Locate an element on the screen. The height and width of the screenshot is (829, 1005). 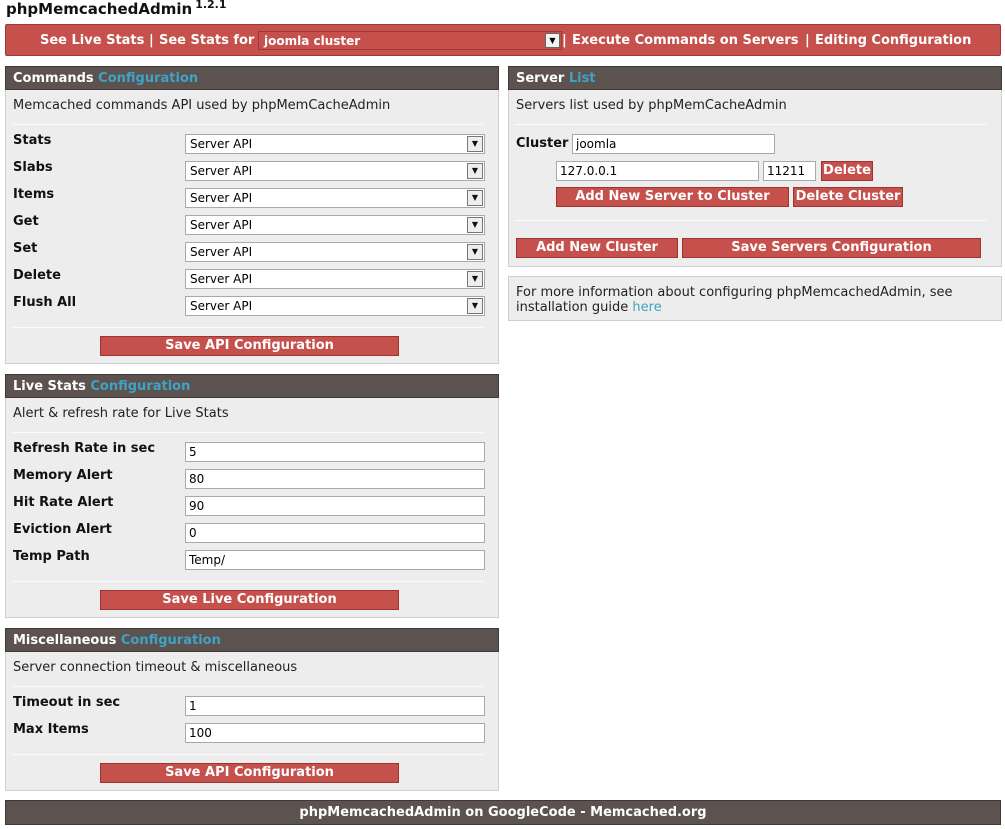
save-misc-configuration-button: Save API Configuration is located at coordinates (249, 773).